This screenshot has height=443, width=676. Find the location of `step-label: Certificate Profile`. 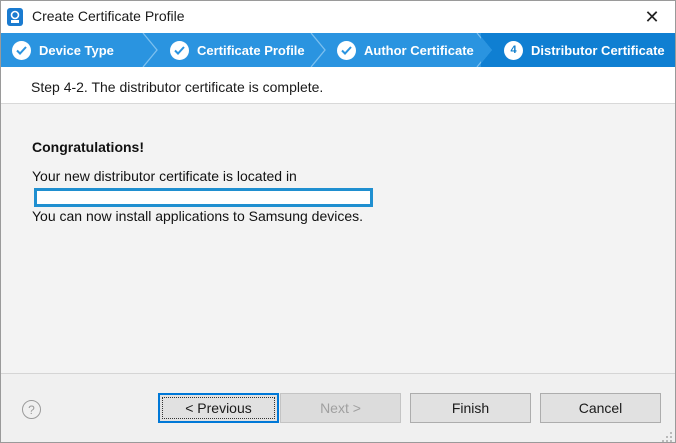

step-label: Certificate Profile is located at coordinates (251, 50).